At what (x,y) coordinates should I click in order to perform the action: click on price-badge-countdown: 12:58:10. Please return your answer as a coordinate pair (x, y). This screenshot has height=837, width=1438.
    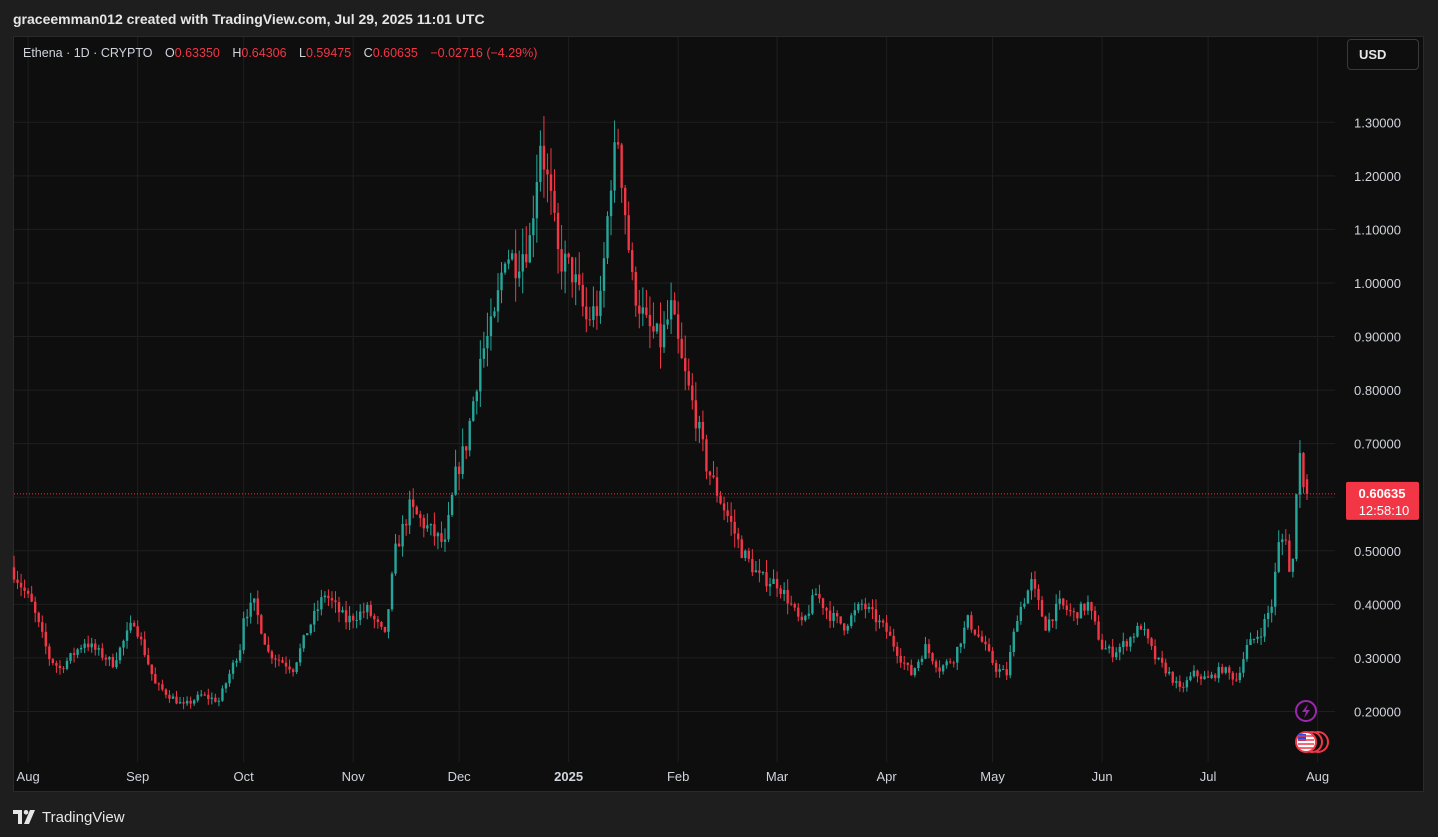
    Looking at the image, I should click on (1384, 510).